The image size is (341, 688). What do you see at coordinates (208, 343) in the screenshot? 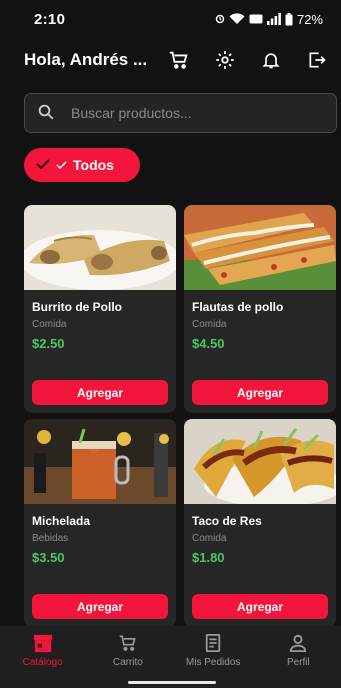
I see `product-price: $4.50` at bounding box center [208, 343].